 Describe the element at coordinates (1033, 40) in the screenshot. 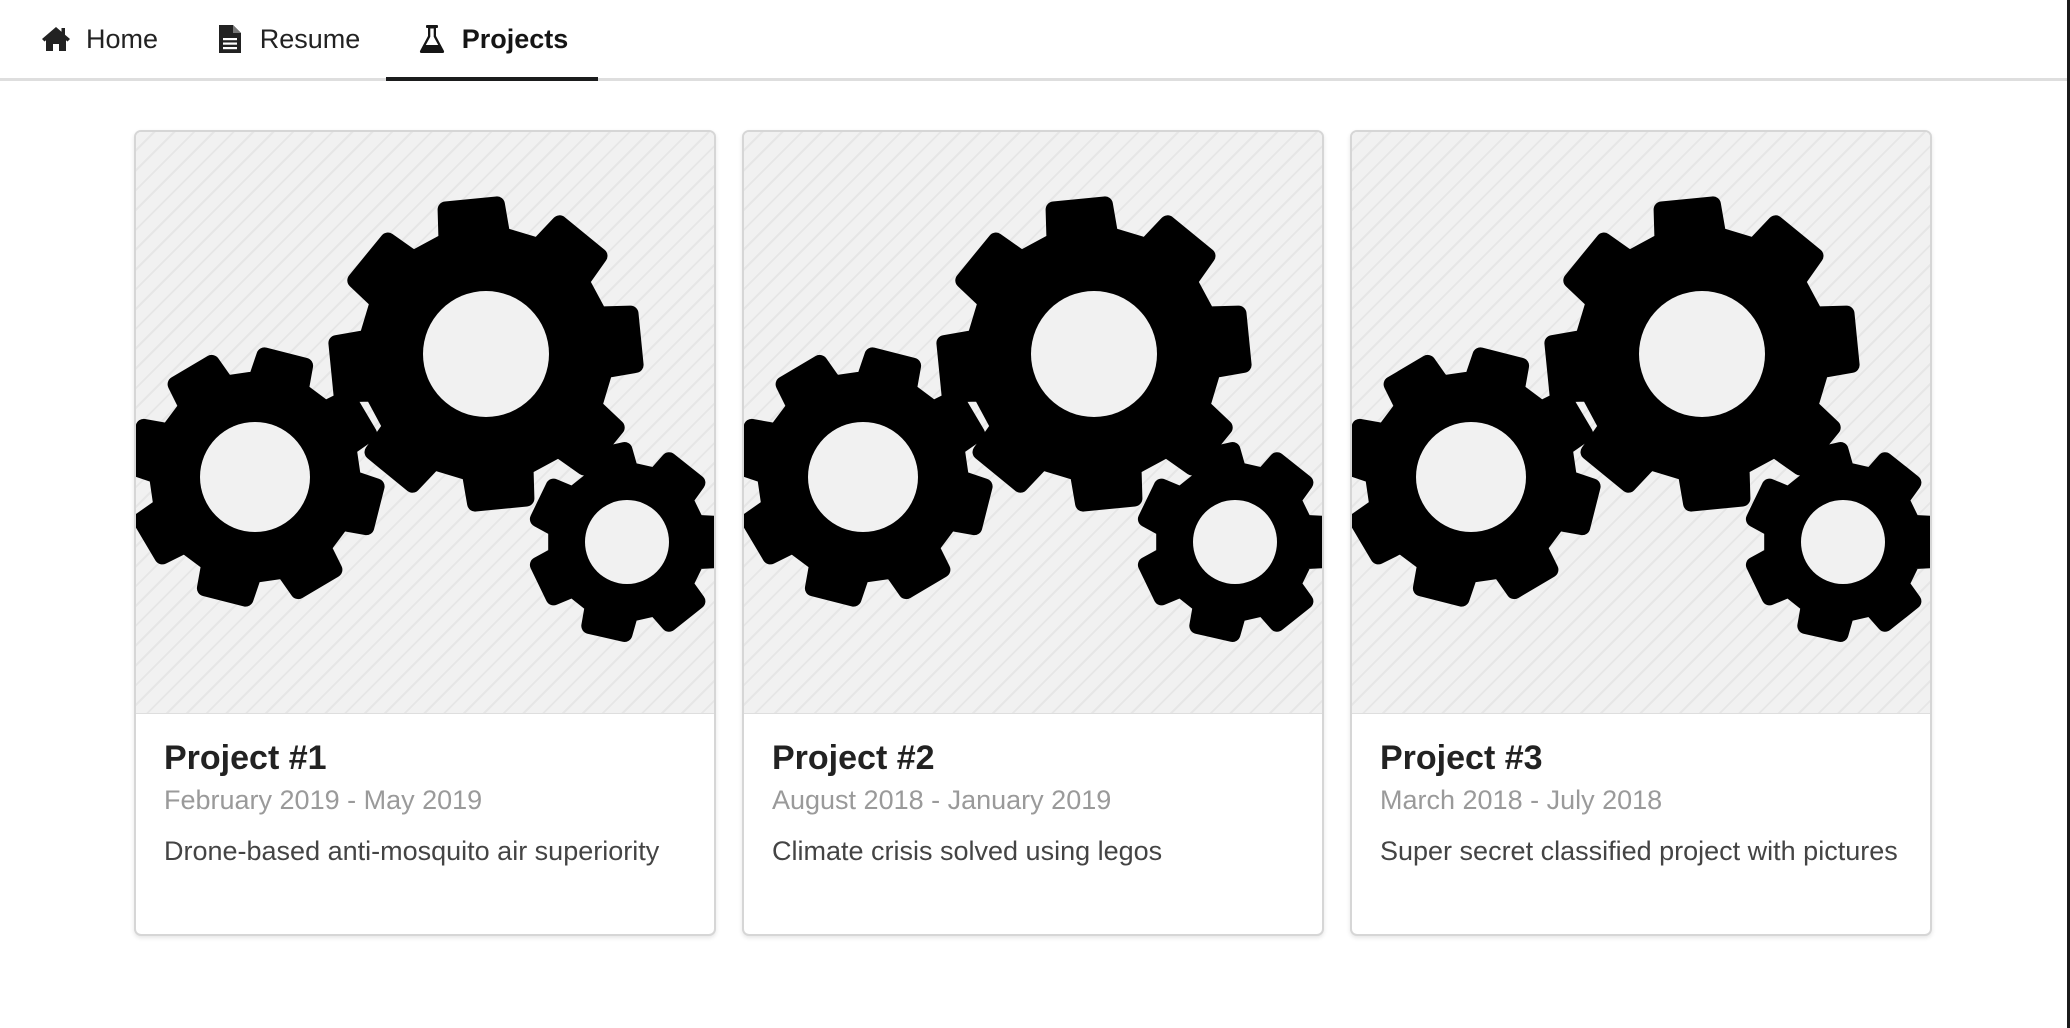

I see `top-nav: Home Resume Projects` at that location.